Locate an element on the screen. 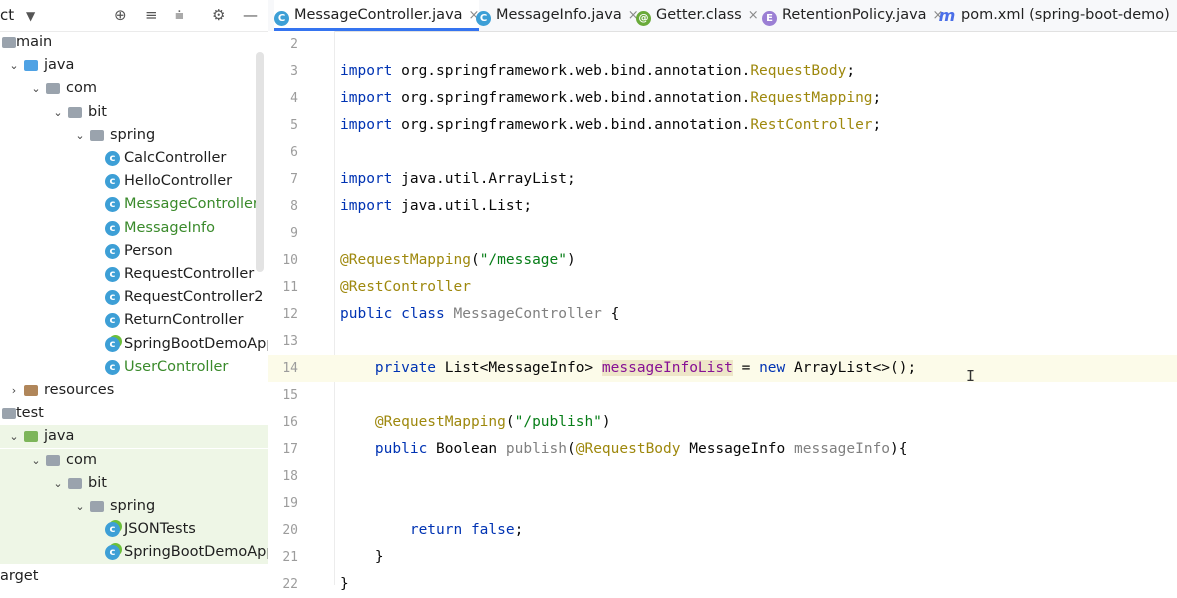  code-line: 15 is located at coordinates (722, 395).